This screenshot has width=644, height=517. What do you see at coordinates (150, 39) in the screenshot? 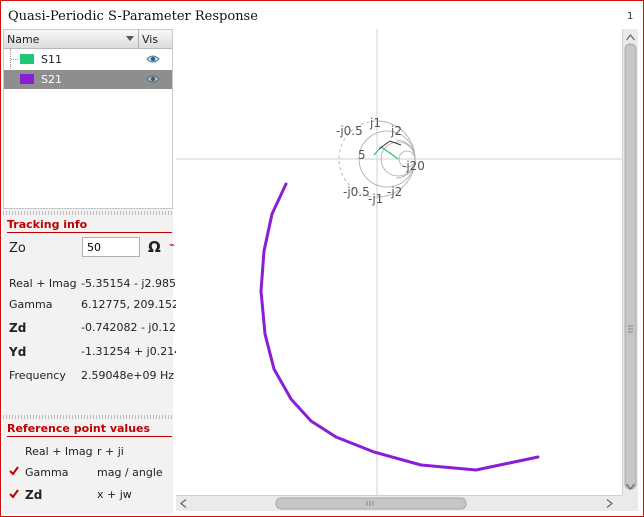
I see `column-vis-header: Vis` at bounding box center [150, 39].